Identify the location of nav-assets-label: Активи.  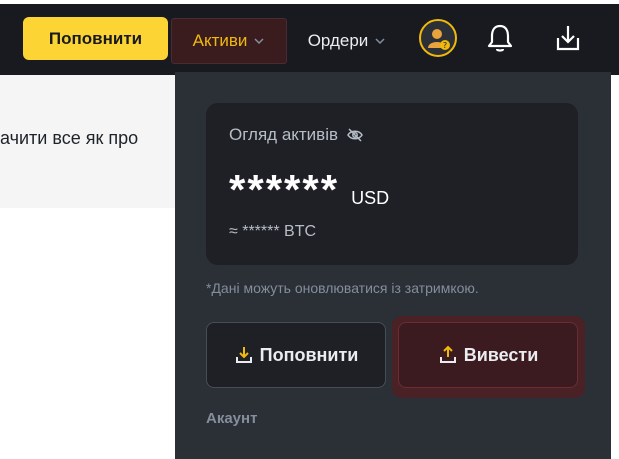
(220, 40).